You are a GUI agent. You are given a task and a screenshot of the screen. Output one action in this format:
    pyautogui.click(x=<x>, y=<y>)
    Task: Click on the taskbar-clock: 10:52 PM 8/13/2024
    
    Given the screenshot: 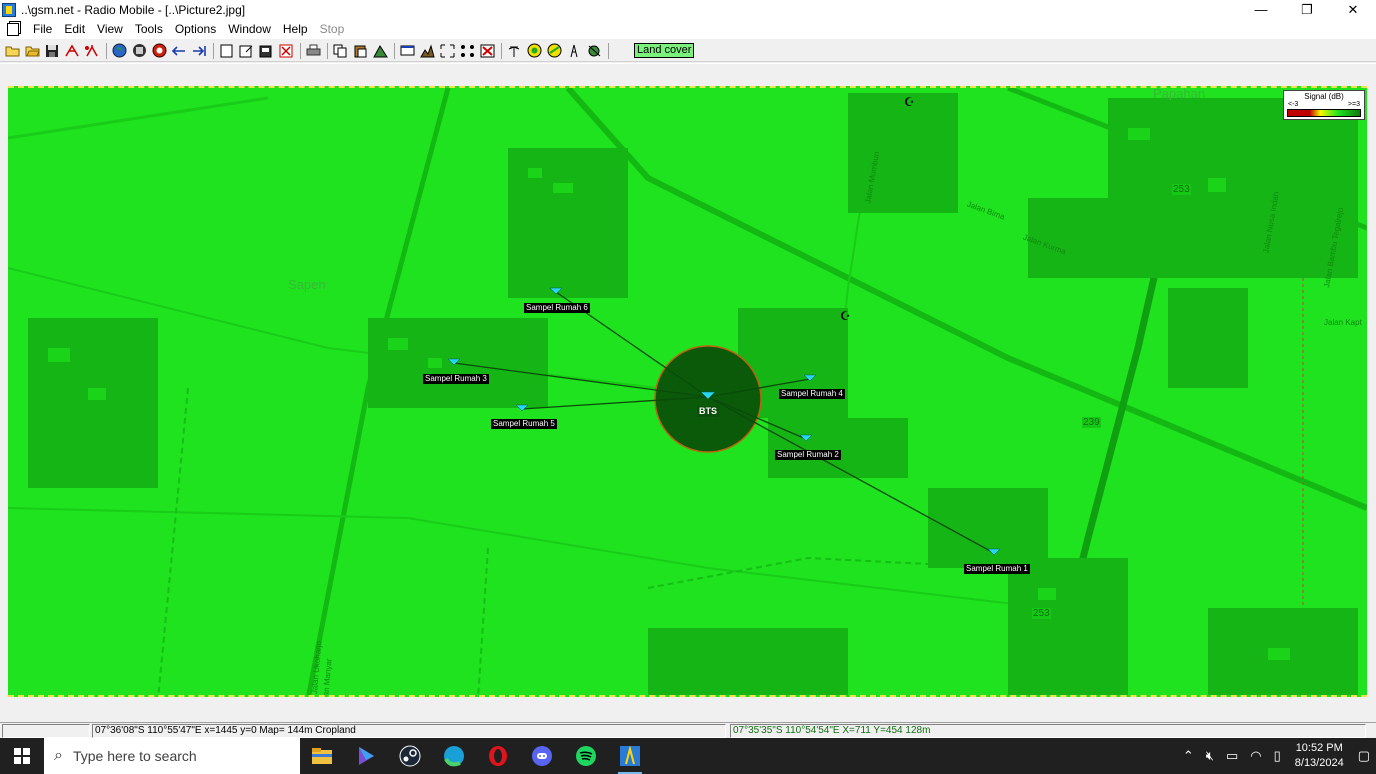 What is the action you would take?
    pyautogui.click(x=1319, y=756)
    